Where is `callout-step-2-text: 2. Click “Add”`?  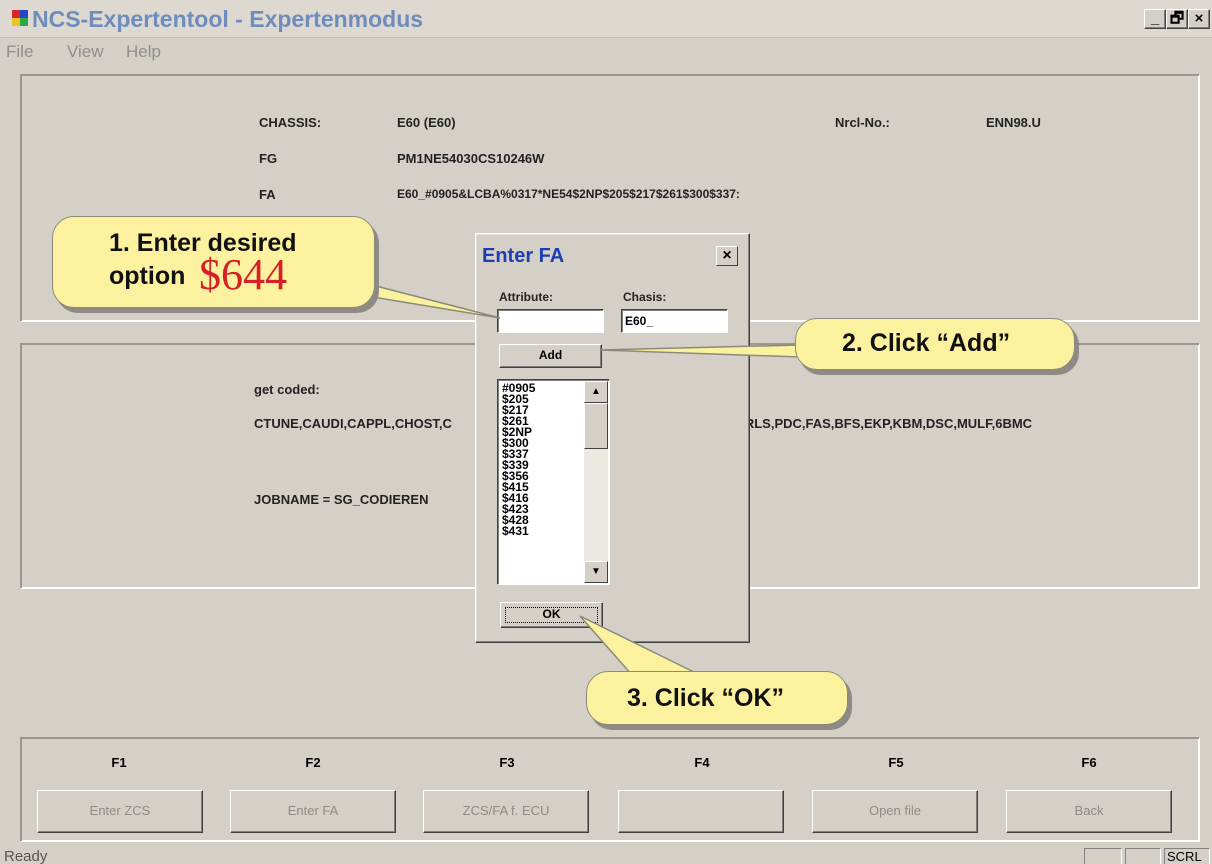
callout-step-2-text: 2. Click “Add” is located at coordinates (926, 343).